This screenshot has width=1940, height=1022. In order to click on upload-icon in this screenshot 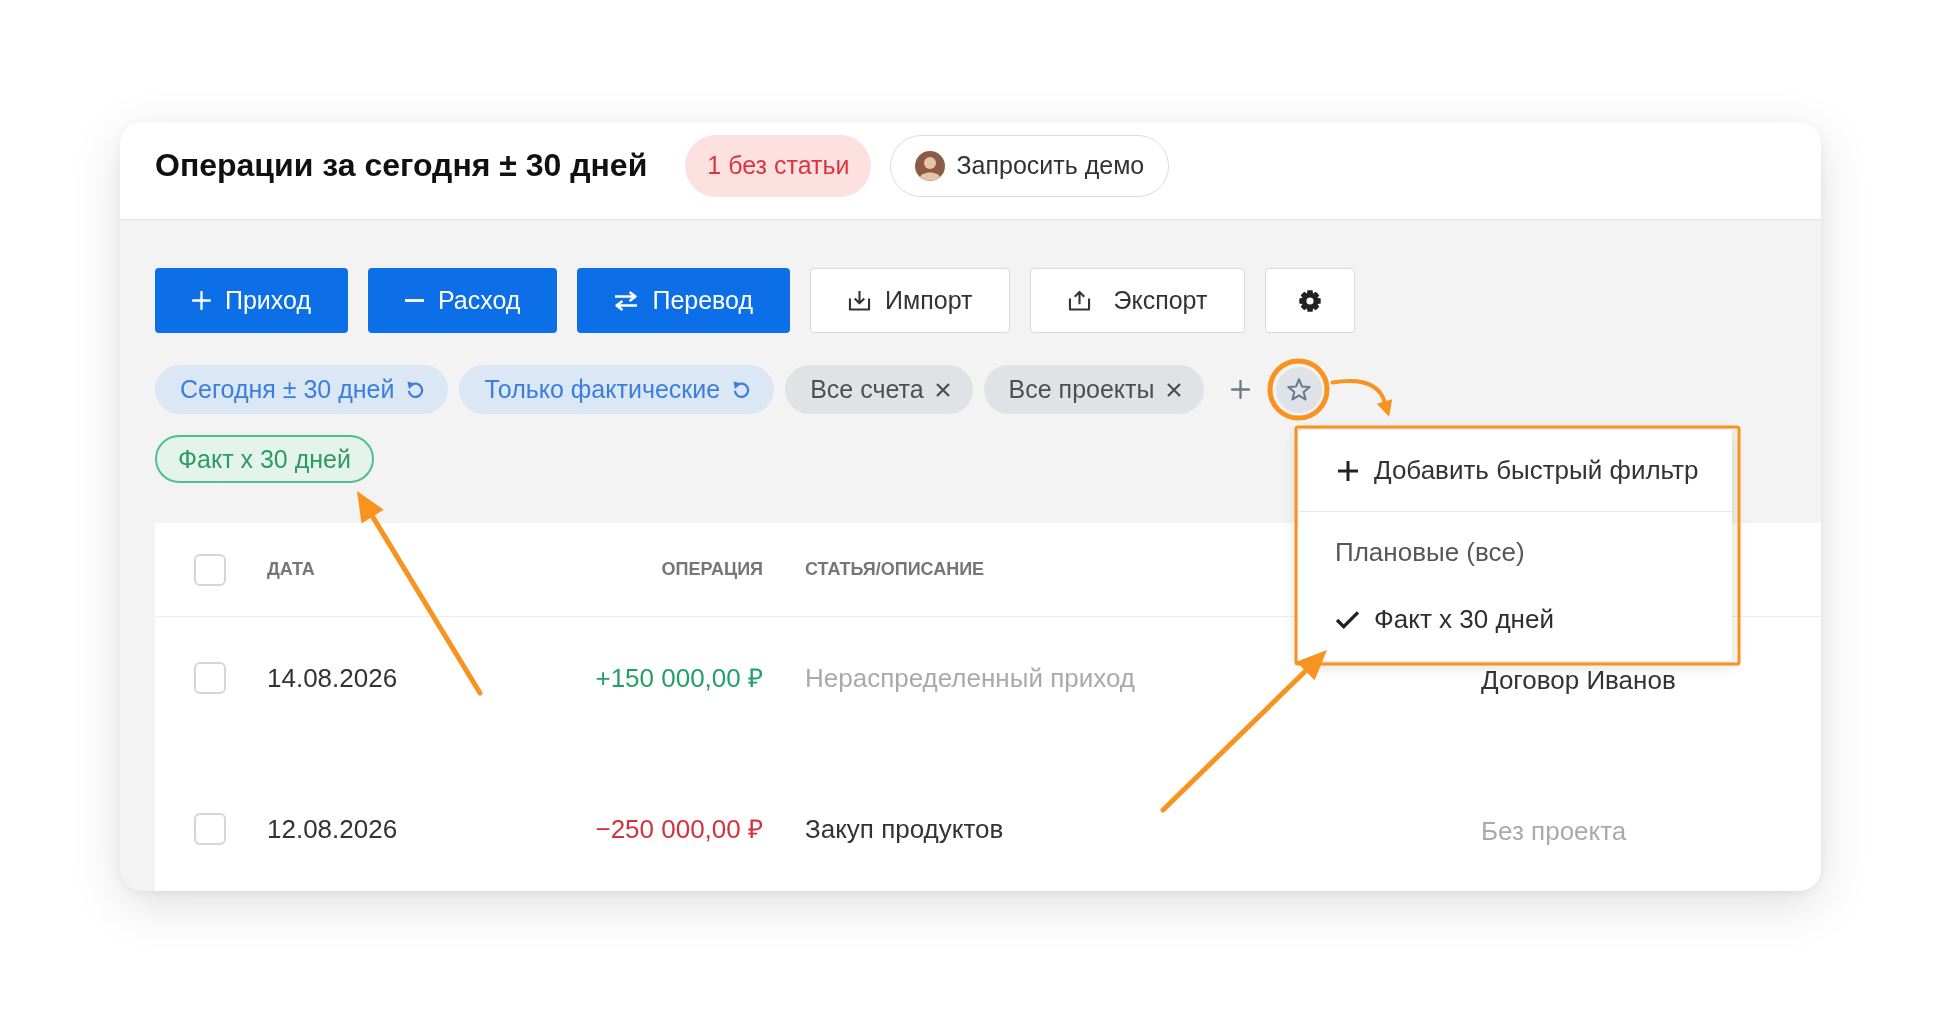, I will do `click(1080, 300)`.